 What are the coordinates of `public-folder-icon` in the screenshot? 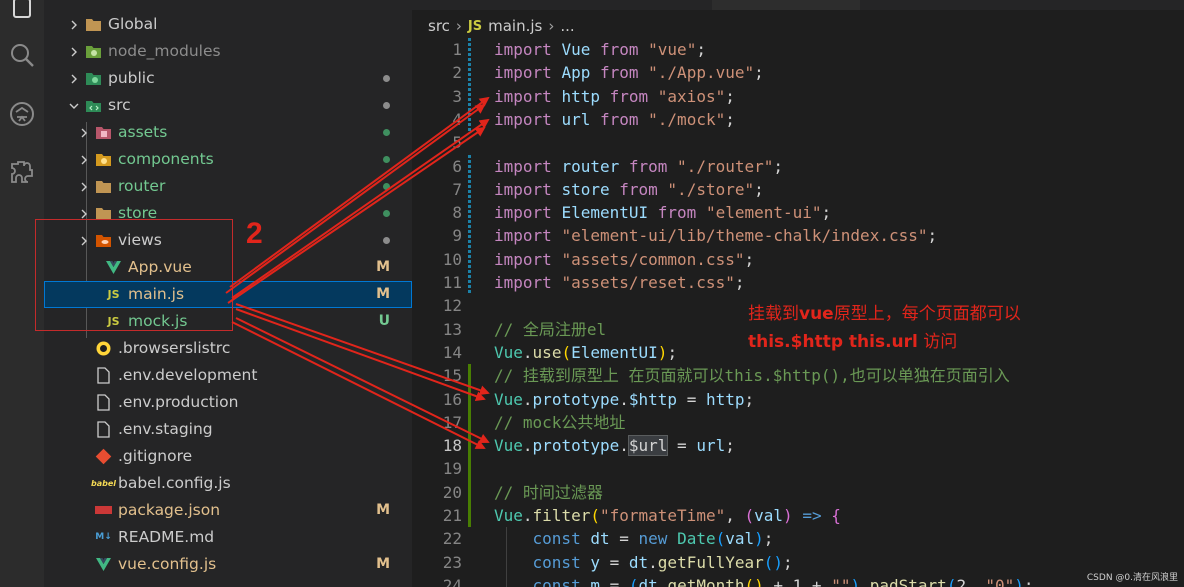 It's located at (93, 78).